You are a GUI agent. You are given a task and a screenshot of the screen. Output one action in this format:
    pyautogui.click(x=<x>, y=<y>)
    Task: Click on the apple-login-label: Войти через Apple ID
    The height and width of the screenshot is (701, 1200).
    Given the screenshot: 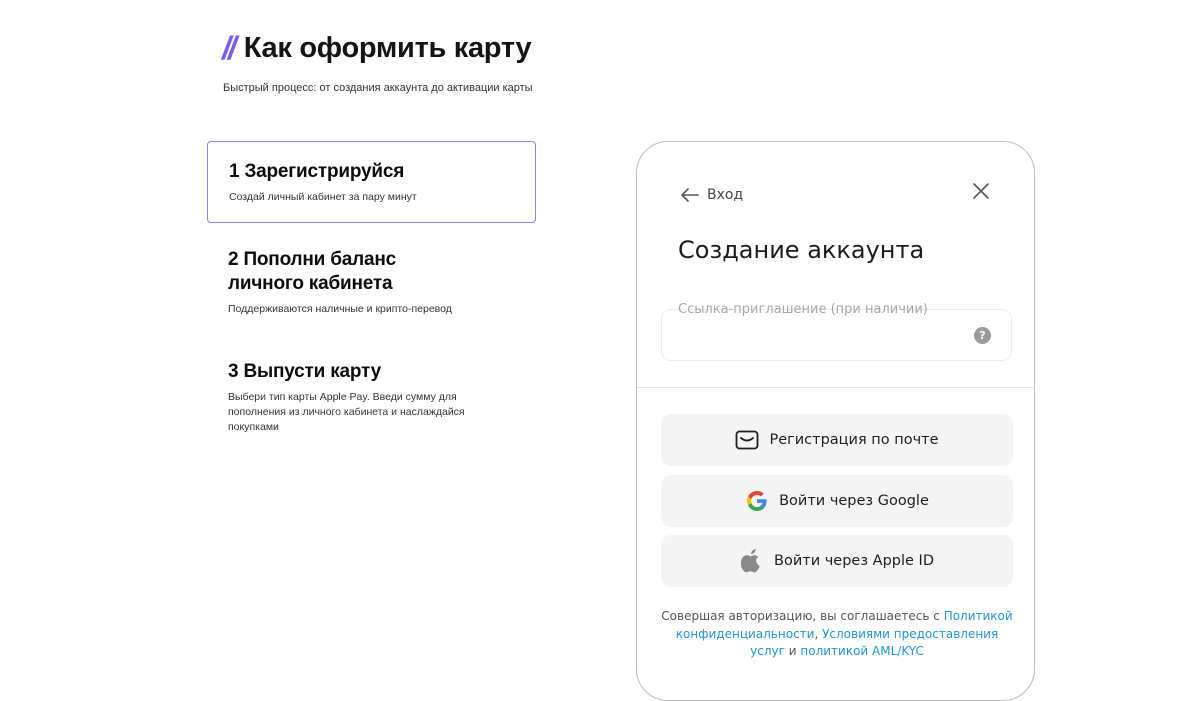 What is the action you would take?
    pyautogui.click(x=854, y=561)
    